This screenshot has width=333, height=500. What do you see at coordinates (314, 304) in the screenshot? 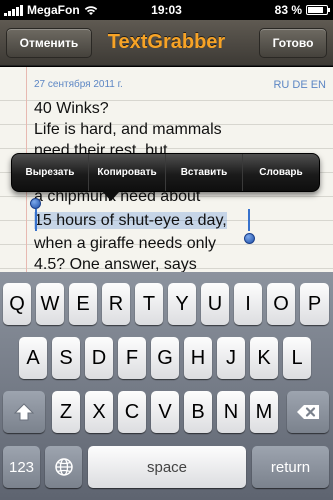
I see `key-p: P` at bounding box center [314, 304].